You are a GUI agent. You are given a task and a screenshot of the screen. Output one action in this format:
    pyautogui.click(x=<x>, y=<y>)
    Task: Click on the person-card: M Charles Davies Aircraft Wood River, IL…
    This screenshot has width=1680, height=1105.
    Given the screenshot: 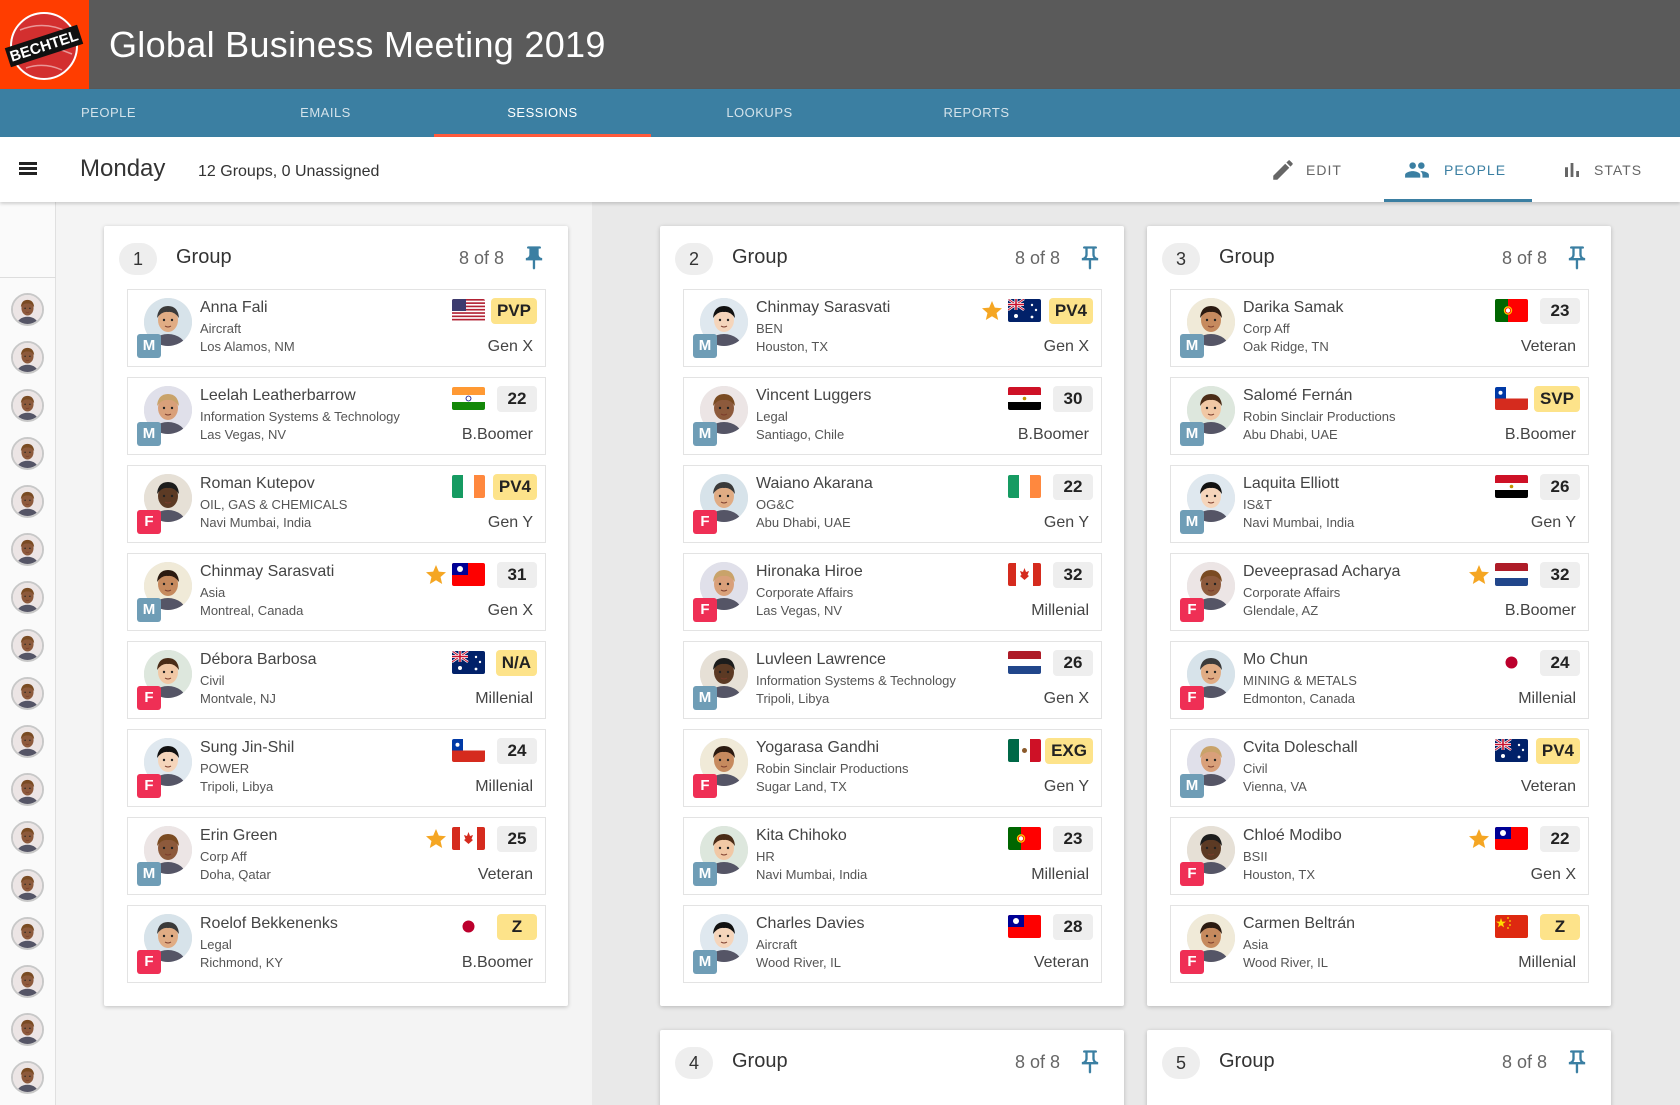 What is the action you would take?
    pyautogui.click(x=892, y=944)
    